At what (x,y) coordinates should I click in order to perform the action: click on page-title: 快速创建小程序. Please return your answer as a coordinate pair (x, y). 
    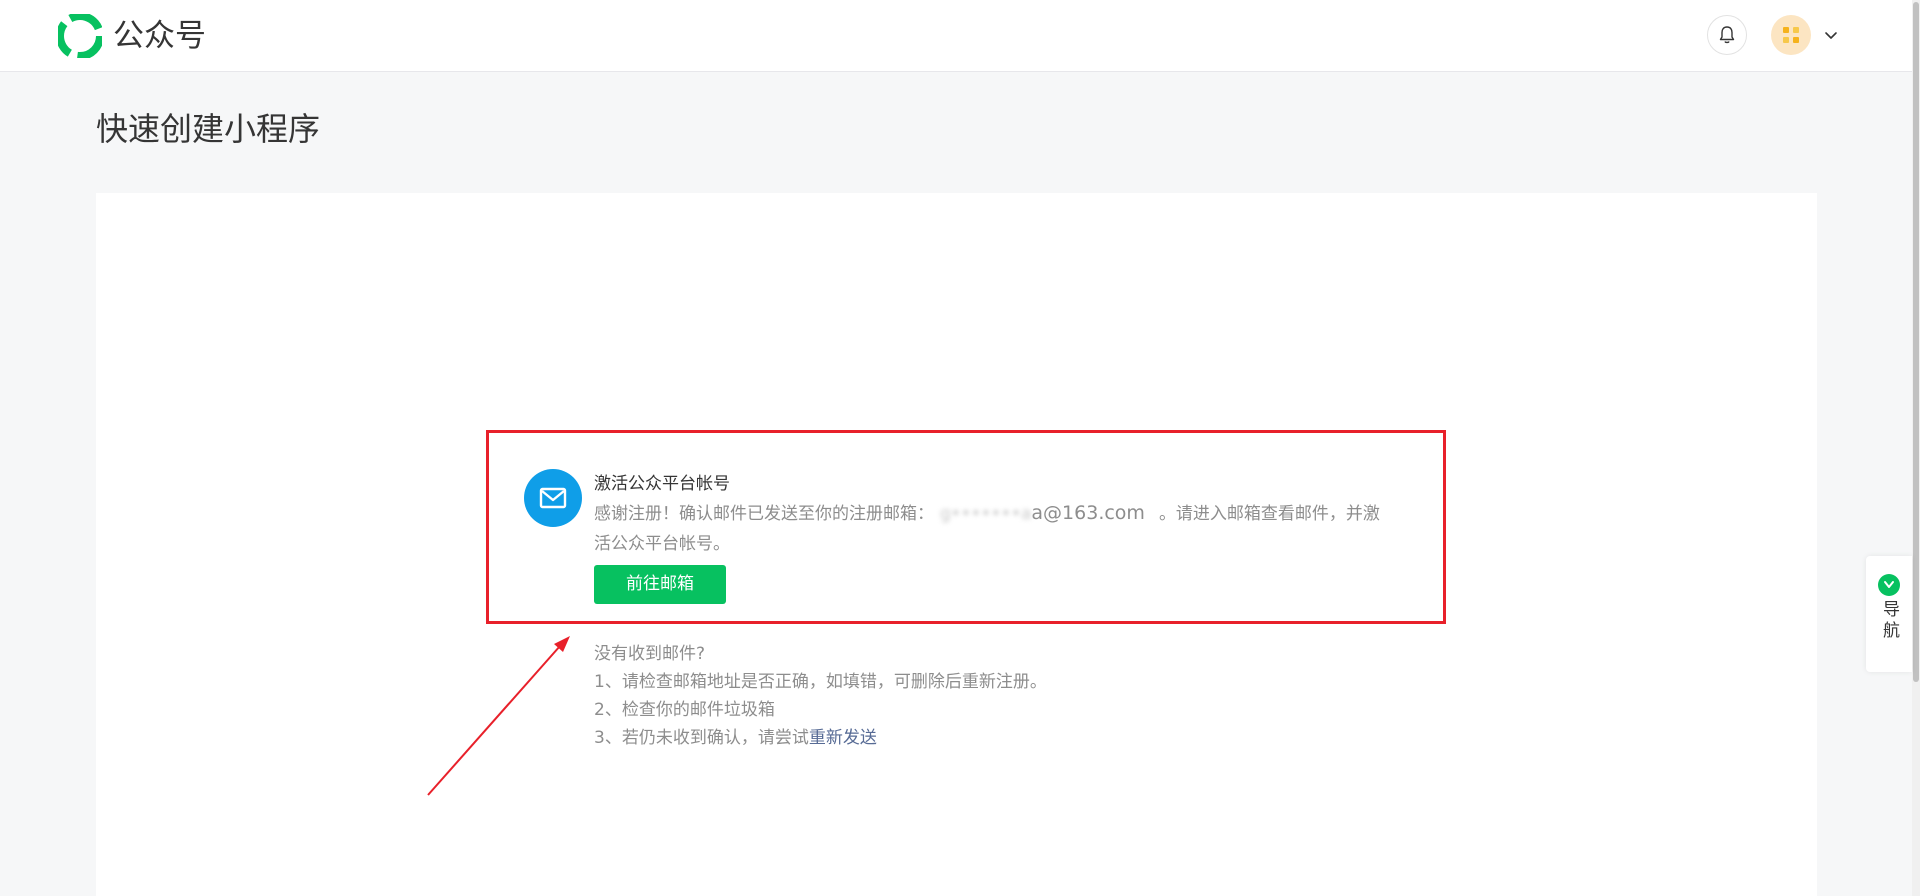
    Looking at the image, I should click on (208, 129).